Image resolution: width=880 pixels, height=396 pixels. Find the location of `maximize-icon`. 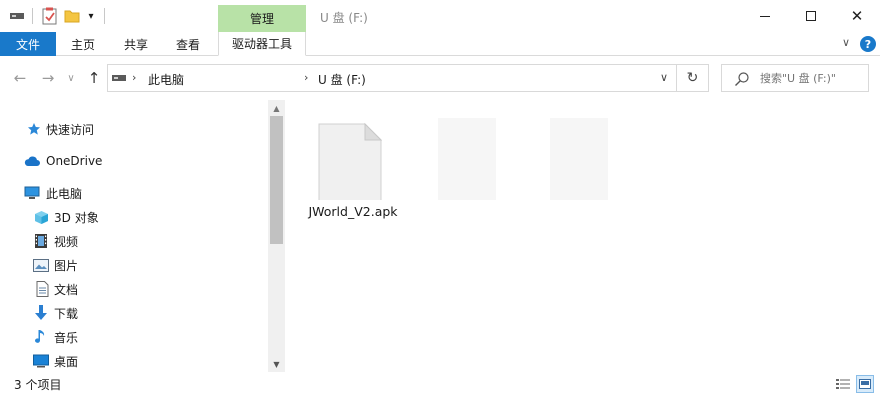

maximize-icon is located at coordinates (811, 16).